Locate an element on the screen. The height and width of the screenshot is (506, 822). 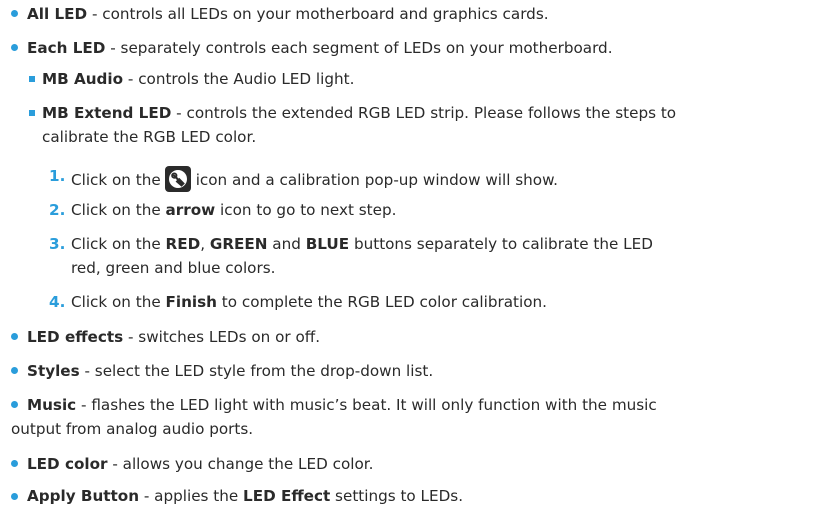
item-label: Music is located at coordinates (52, 405).